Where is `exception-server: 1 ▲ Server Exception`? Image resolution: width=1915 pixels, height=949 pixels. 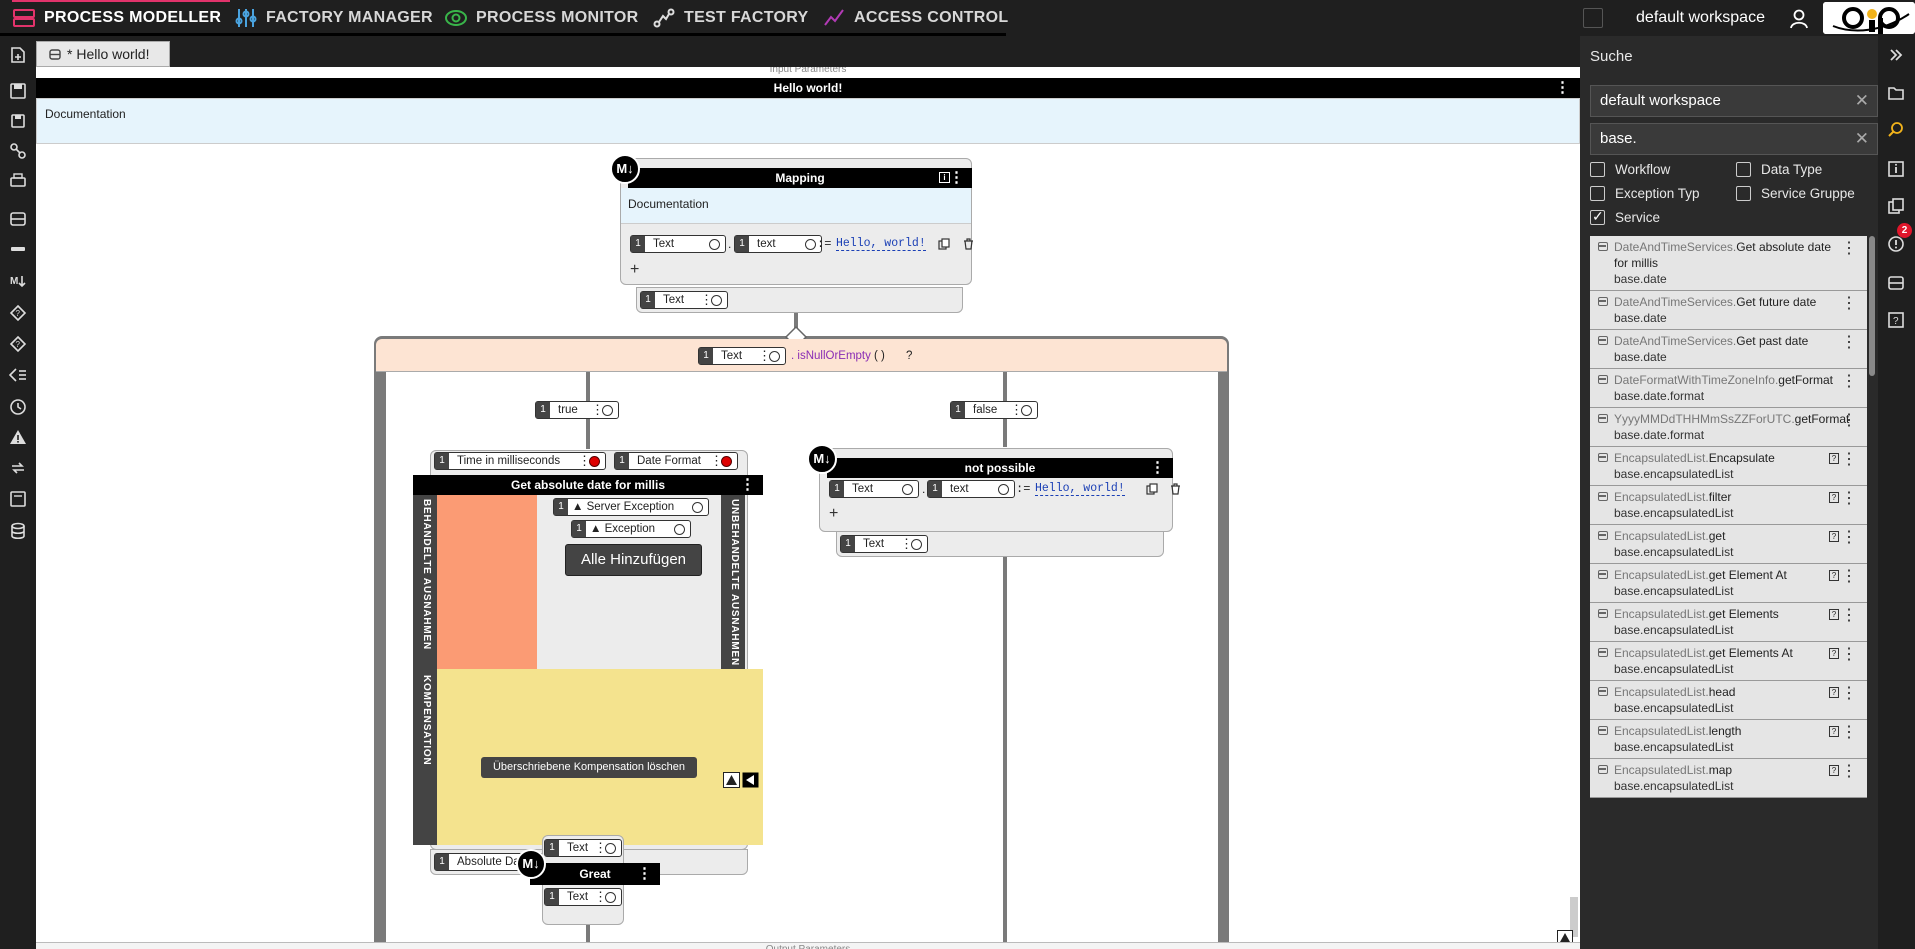
exception-server: 1 ▲ Server Exception is located at coordinates (631, 507).